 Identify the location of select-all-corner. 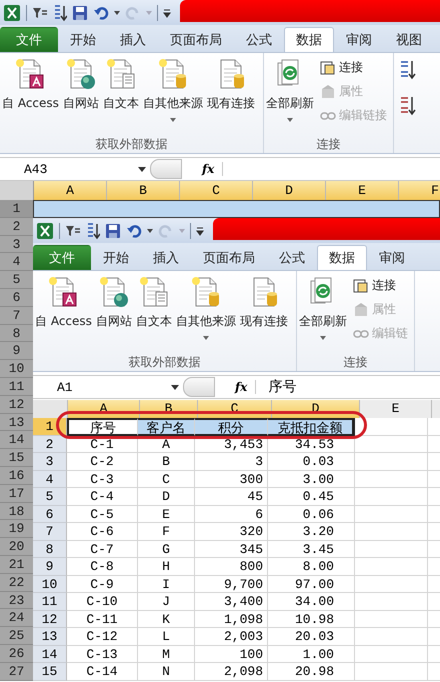
(50, 409).